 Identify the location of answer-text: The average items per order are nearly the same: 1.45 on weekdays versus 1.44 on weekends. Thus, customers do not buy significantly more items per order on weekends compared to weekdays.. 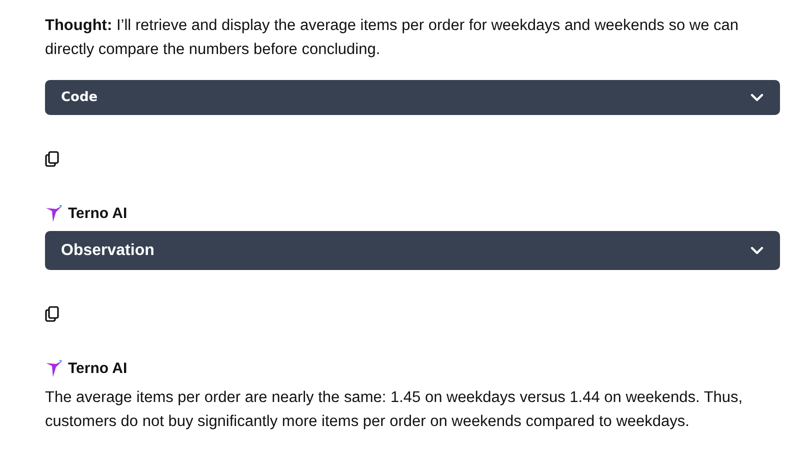
(394, 410).